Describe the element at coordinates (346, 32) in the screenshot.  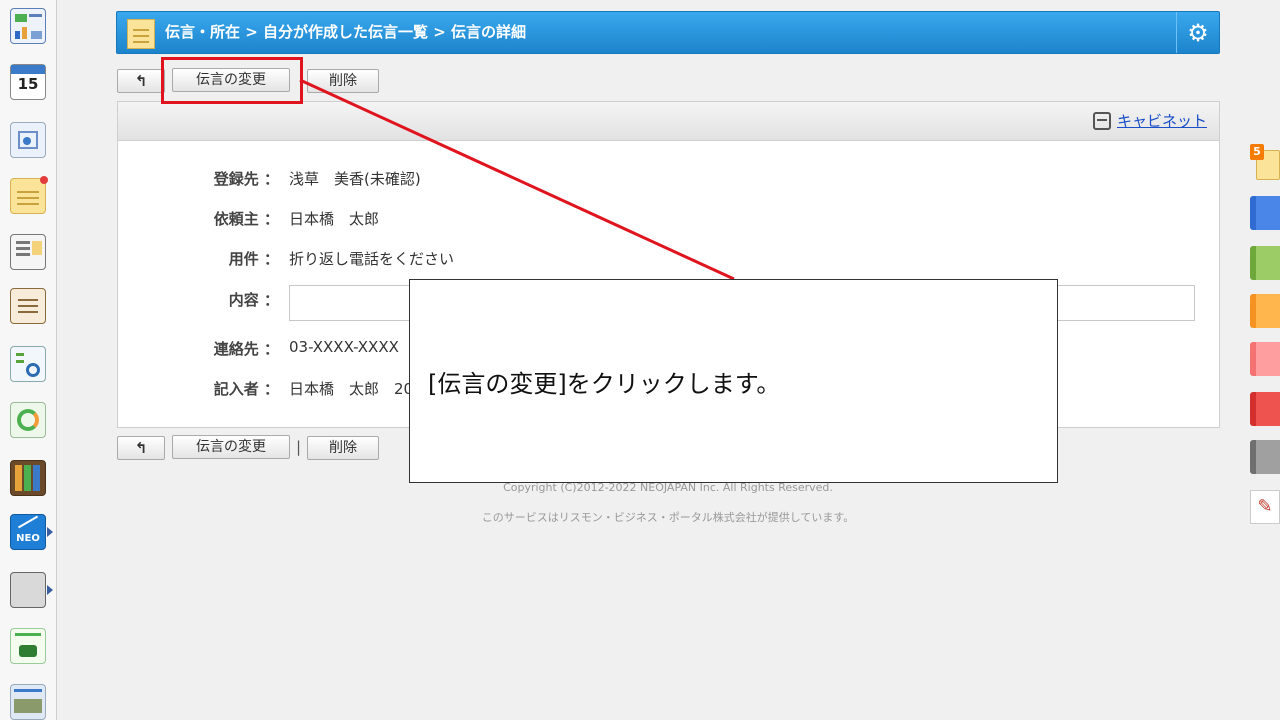
I see `breadcrumb: 伝言・所在 > 自分が作成した伝言一覧 > 伝言の詳細` at that location.